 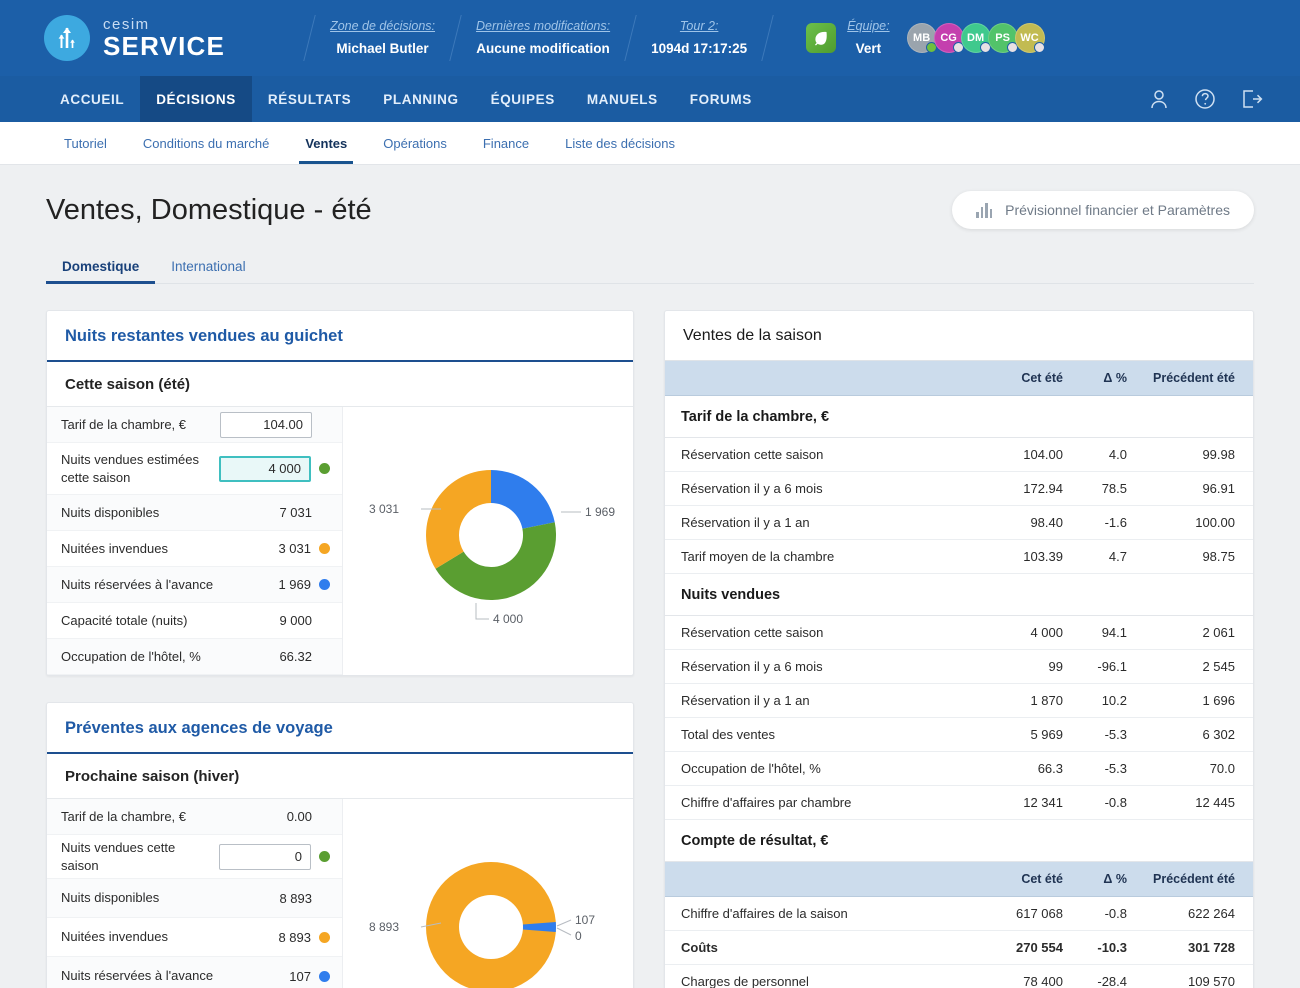 What do you see at coordinates (1103, 488) in the screenshot?
I see `row-delta: 78.5` at bounding box center [1103, 488].